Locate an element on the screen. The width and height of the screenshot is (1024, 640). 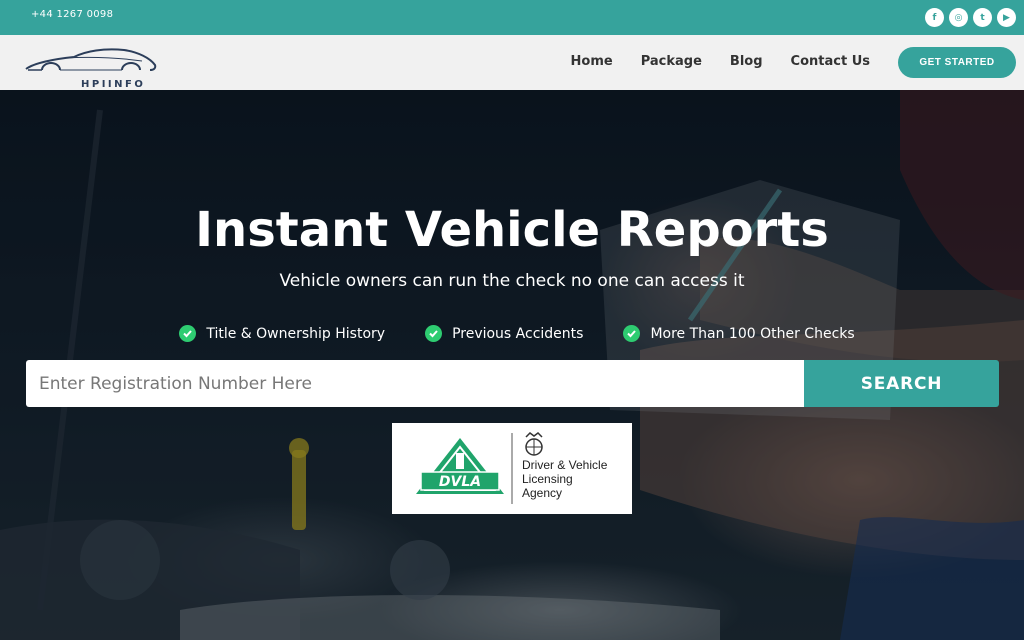
get-started-button: GET STARTED is located at coordinates (957, 62).